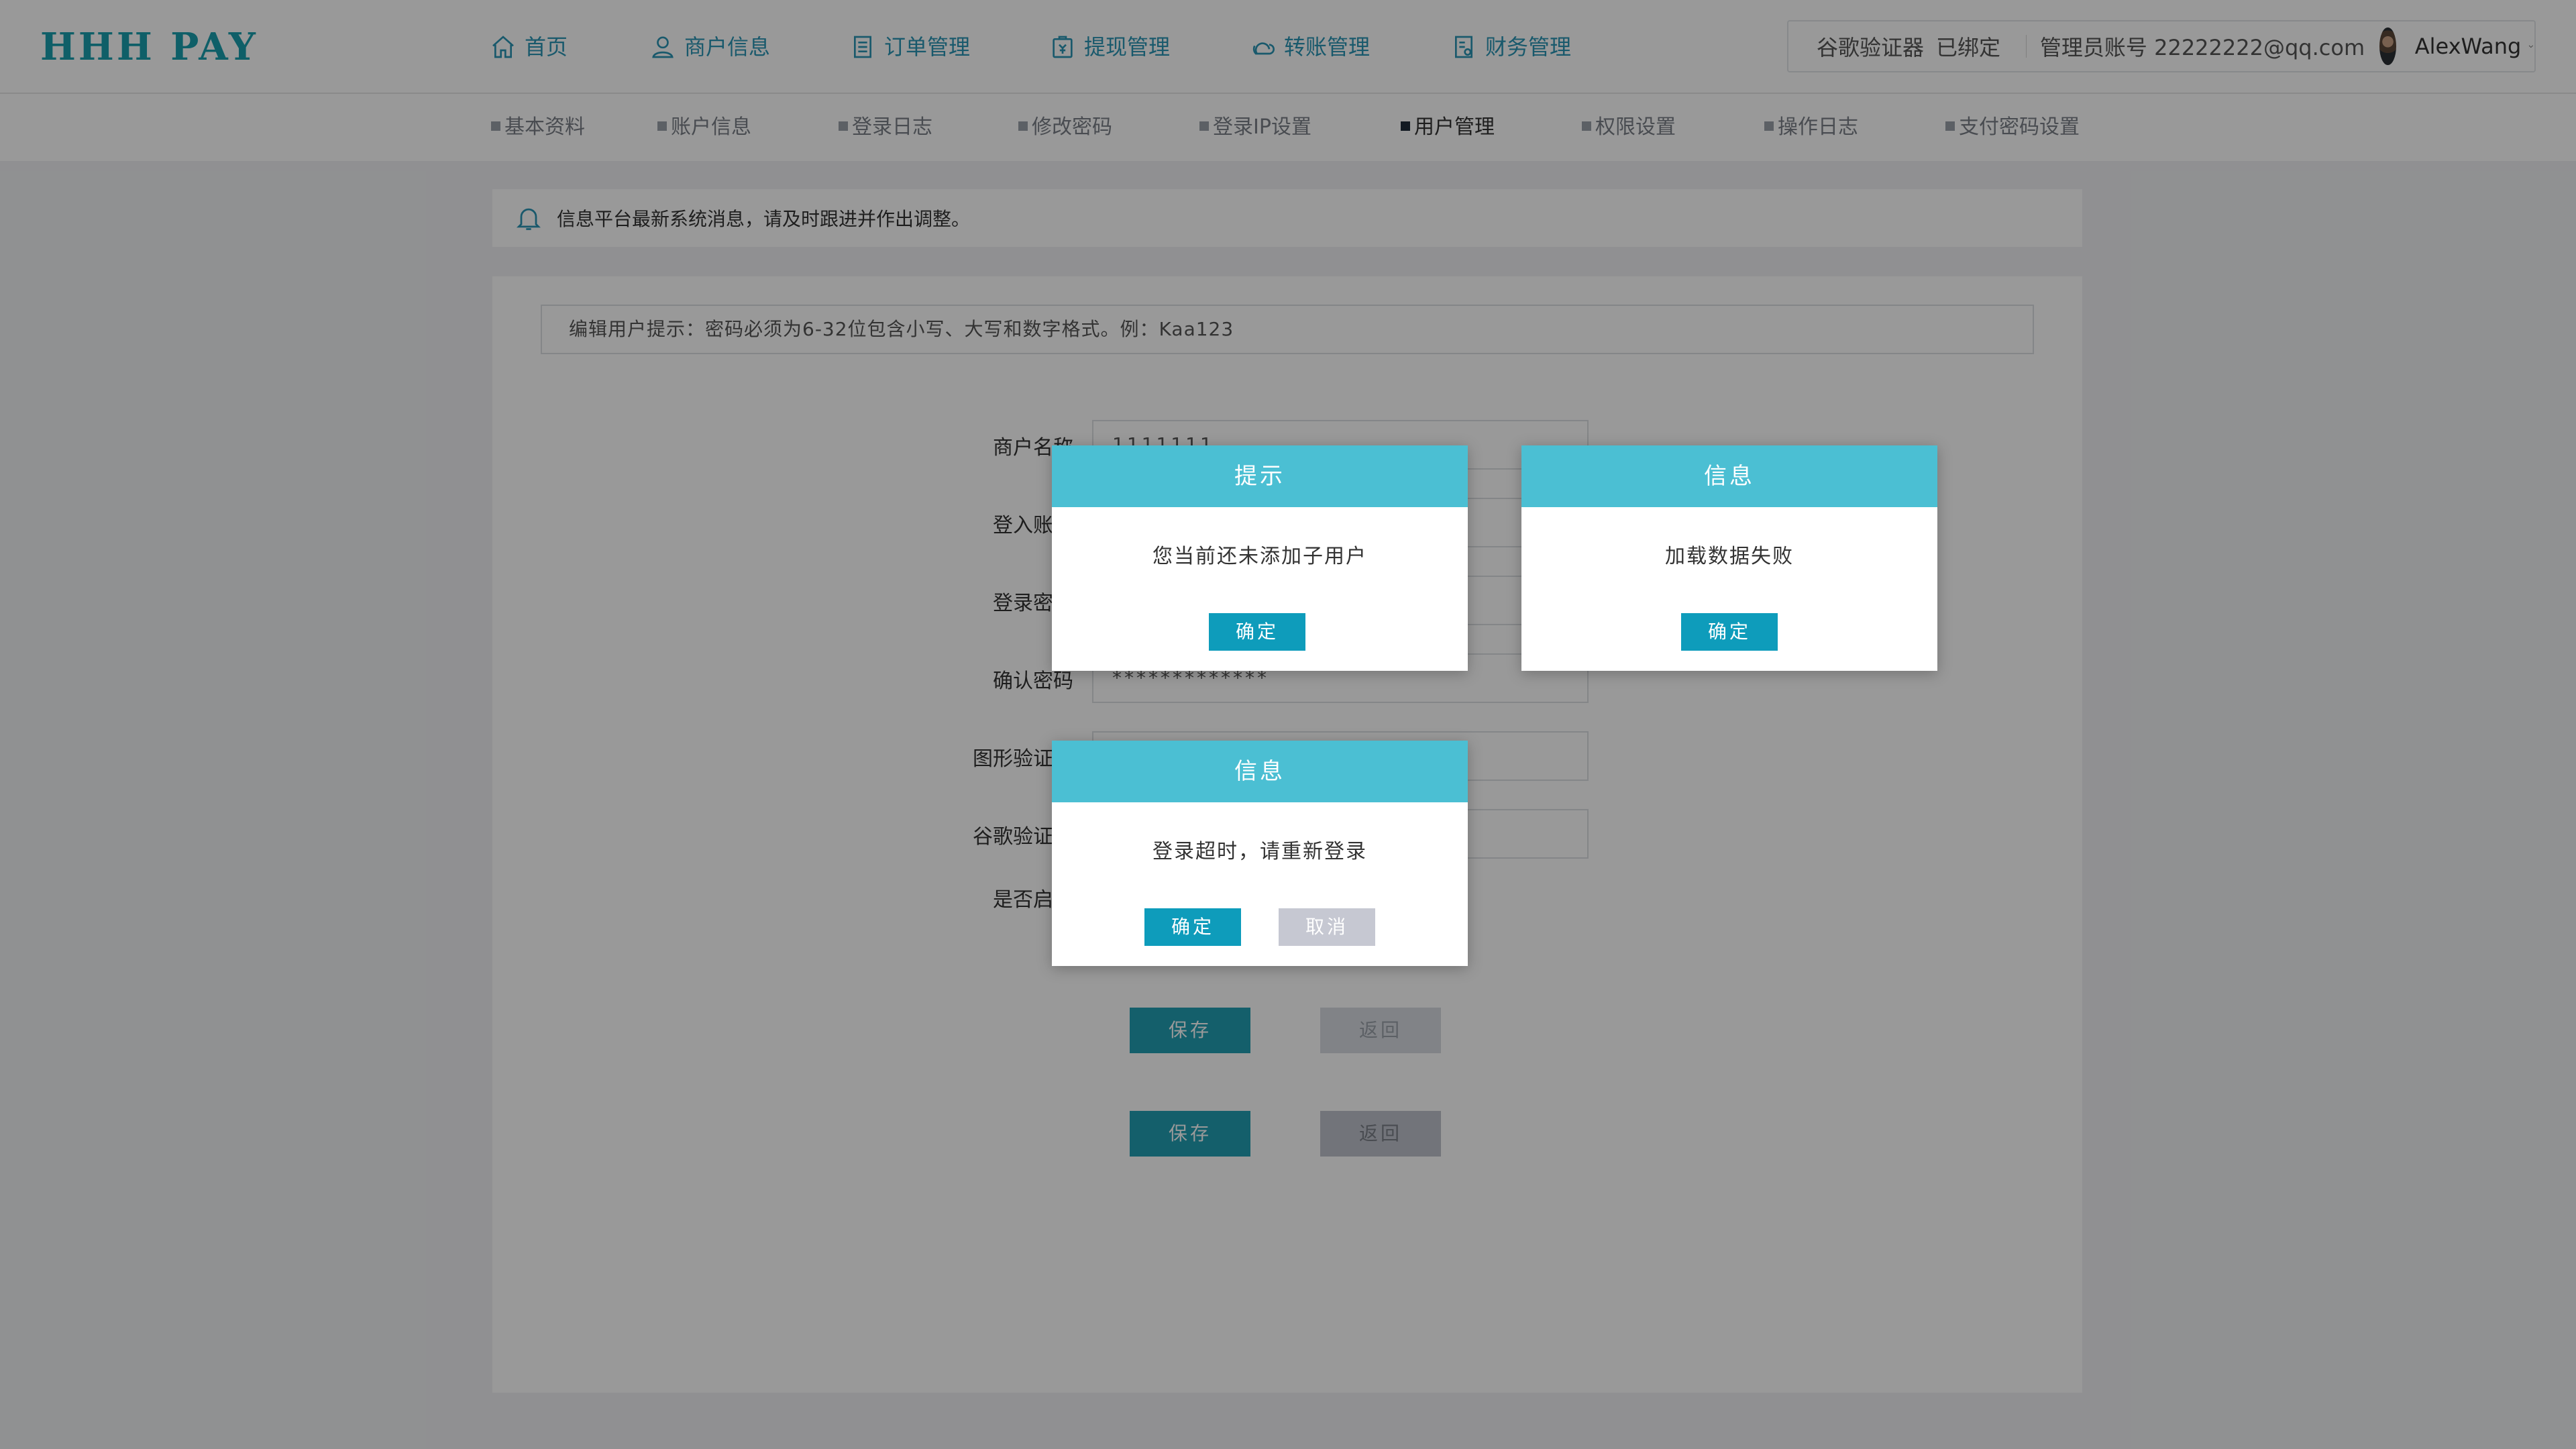  I want to click on dialog-message: 登录超时，请重新登录, so click(1259, 851).